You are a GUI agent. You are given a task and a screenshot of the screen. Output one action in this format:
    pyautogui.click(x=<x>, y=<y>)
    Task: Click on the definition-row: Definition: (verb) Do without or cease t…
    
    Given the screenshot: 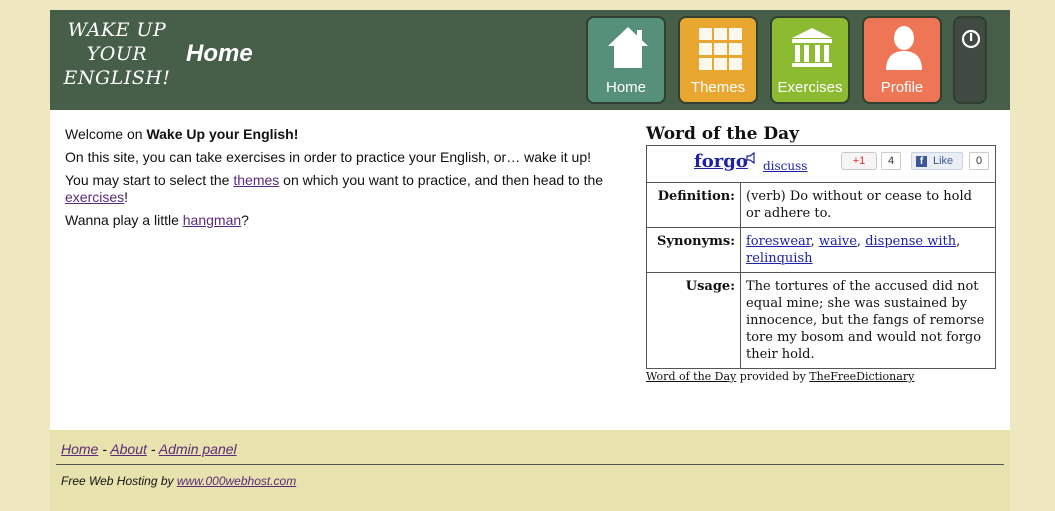 What is the action you would take?
    pyautogui.click(x=821, y=205)
    